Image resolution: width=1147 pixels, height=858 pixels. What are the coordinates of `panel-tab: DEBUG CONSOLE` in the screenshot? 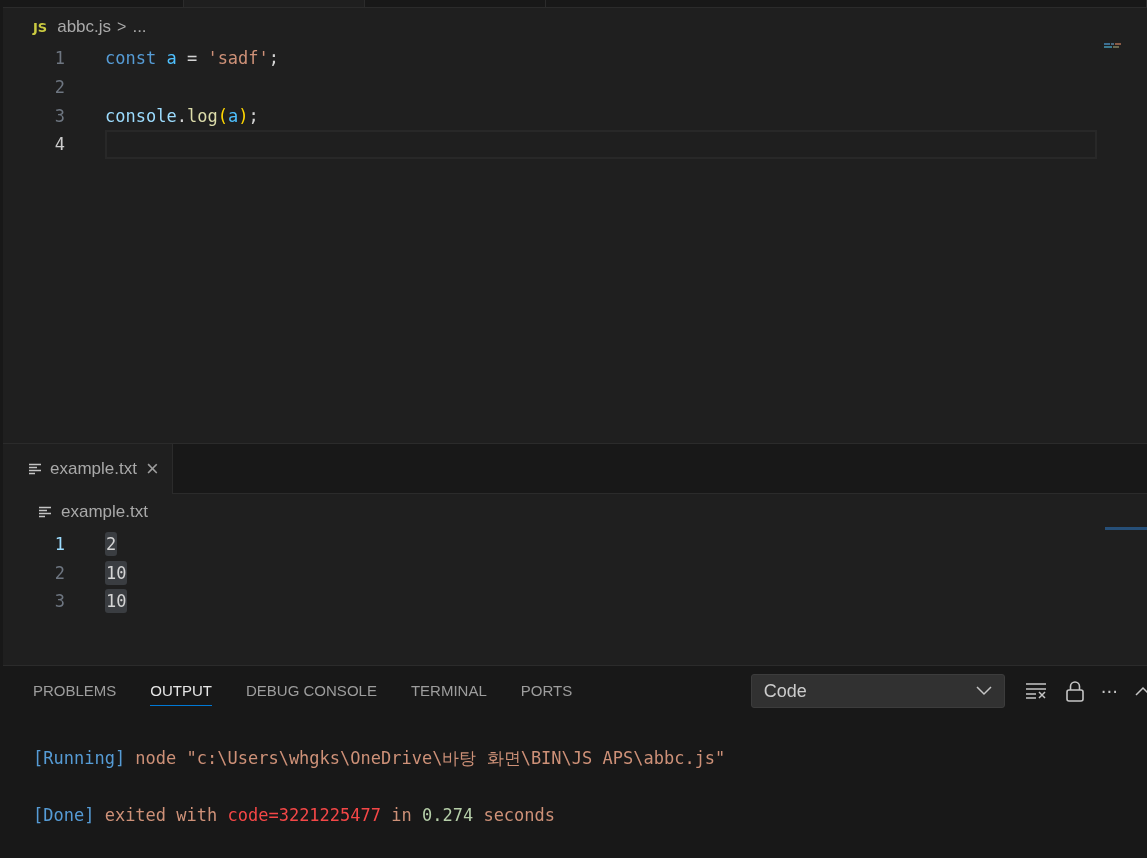 It's located at (311, 691).